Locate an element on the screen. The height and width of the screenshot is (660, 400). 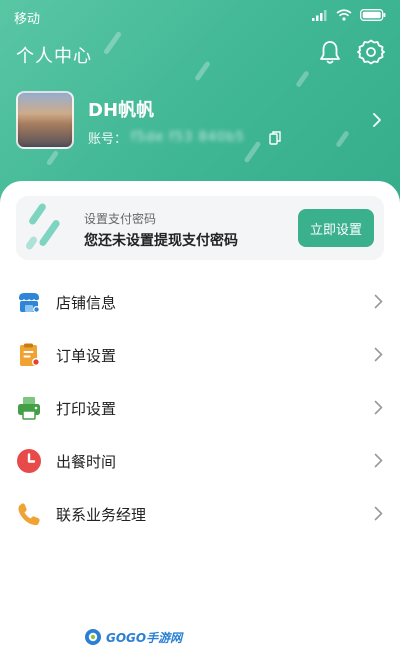
status-bar: 移动 is located at coordinates (200, 15).